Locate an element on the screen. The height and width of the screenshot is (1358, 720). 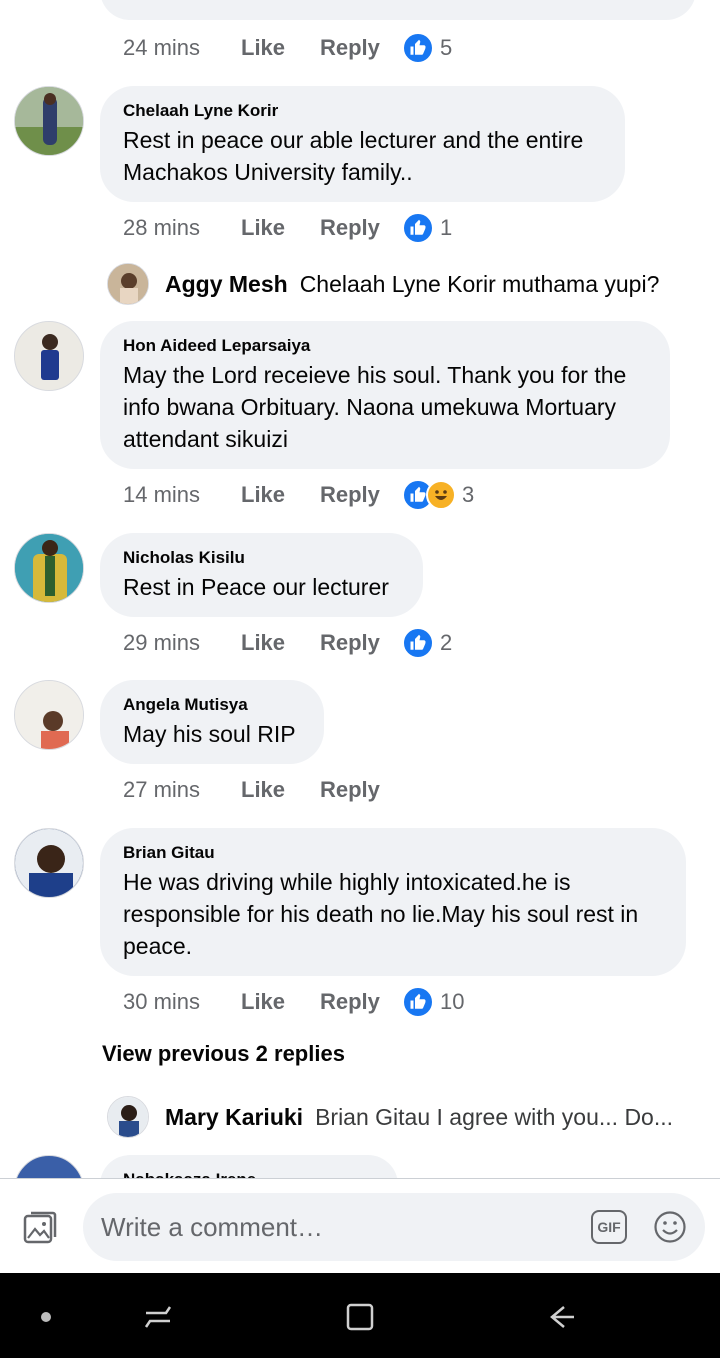
comment-time: 30 mins is located at coordinates (162, 1001).